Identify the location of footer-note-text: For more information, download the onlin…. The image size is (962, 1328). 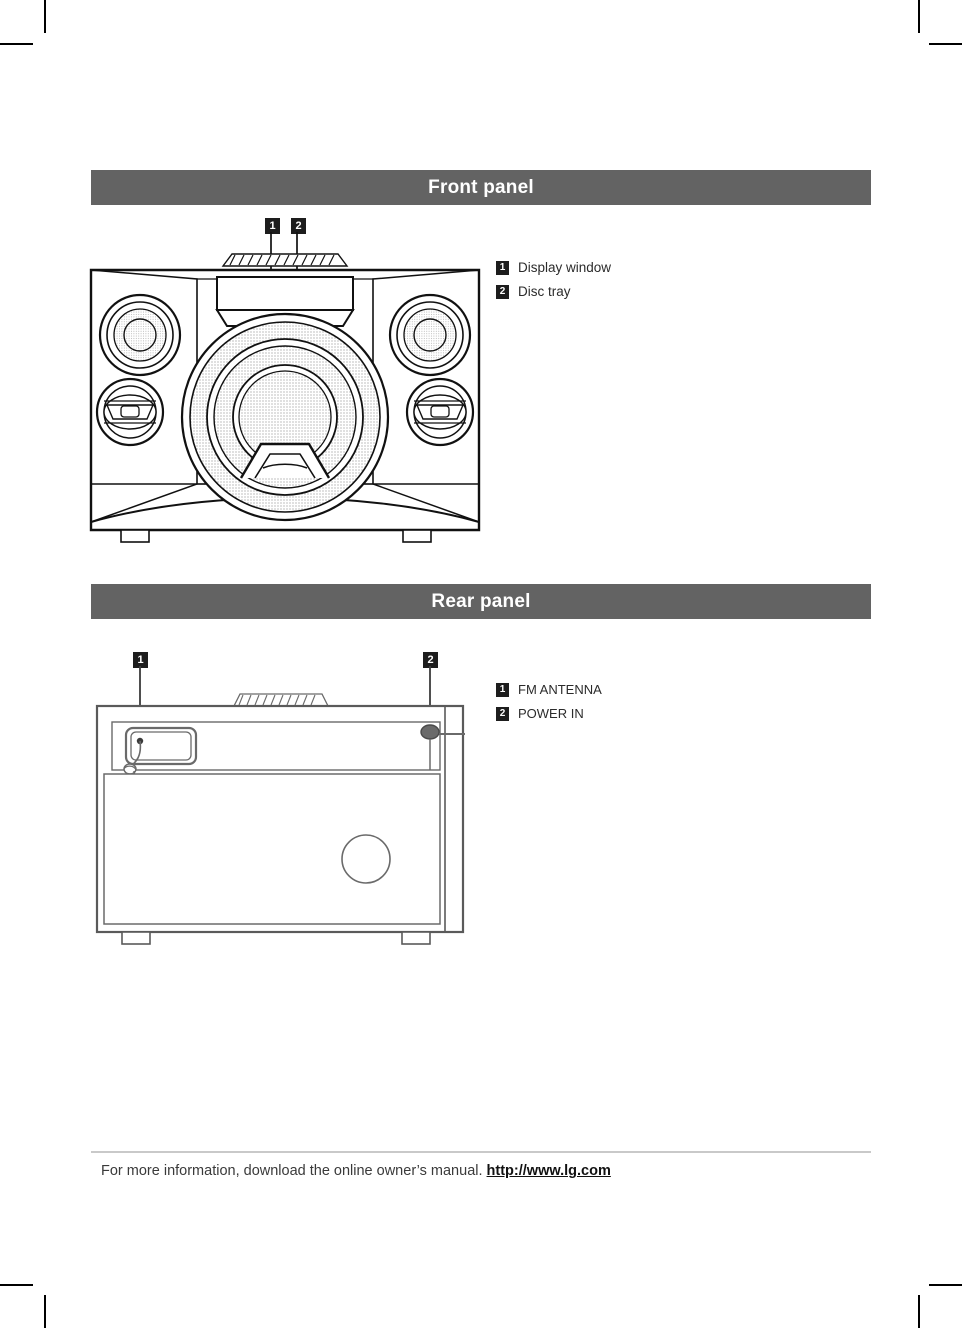
(292, 1171).